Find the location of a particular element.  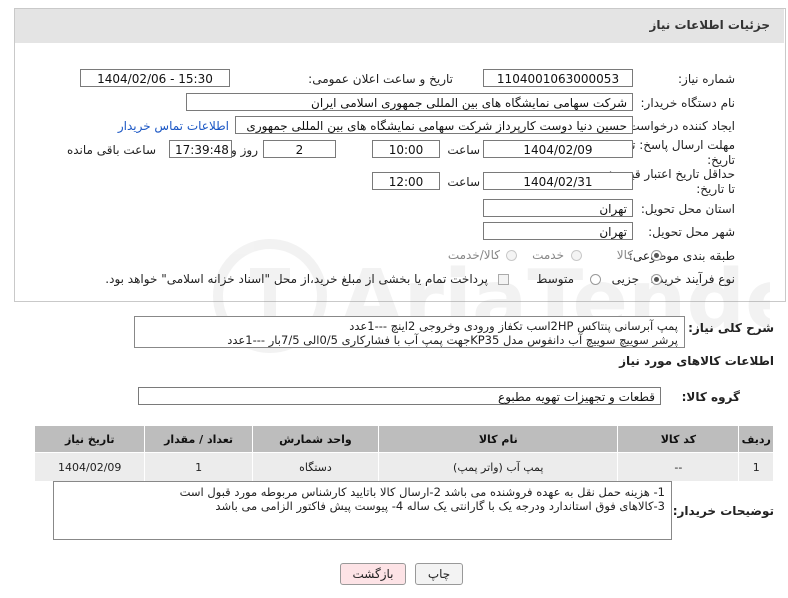

delivery-province-field: تهران is located at coordinates (558, 208).